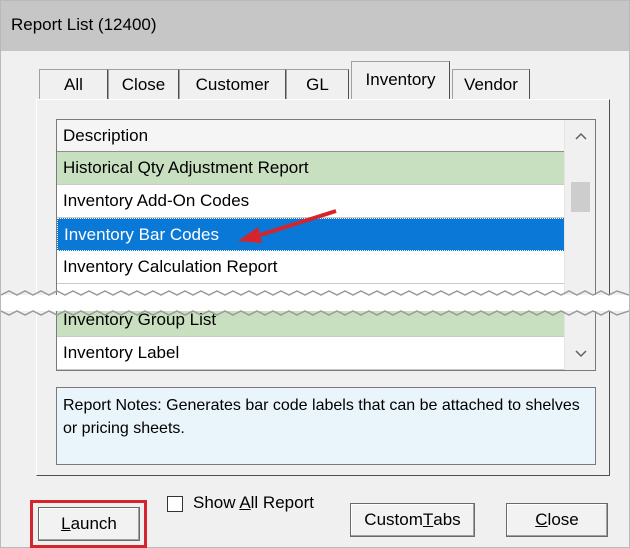 This screenshot has height=548, width=630. What do you see at coordinates (287, 226) in the screenshot?
I see `annotation-arrow-icon` at bounding box center [287, 226].